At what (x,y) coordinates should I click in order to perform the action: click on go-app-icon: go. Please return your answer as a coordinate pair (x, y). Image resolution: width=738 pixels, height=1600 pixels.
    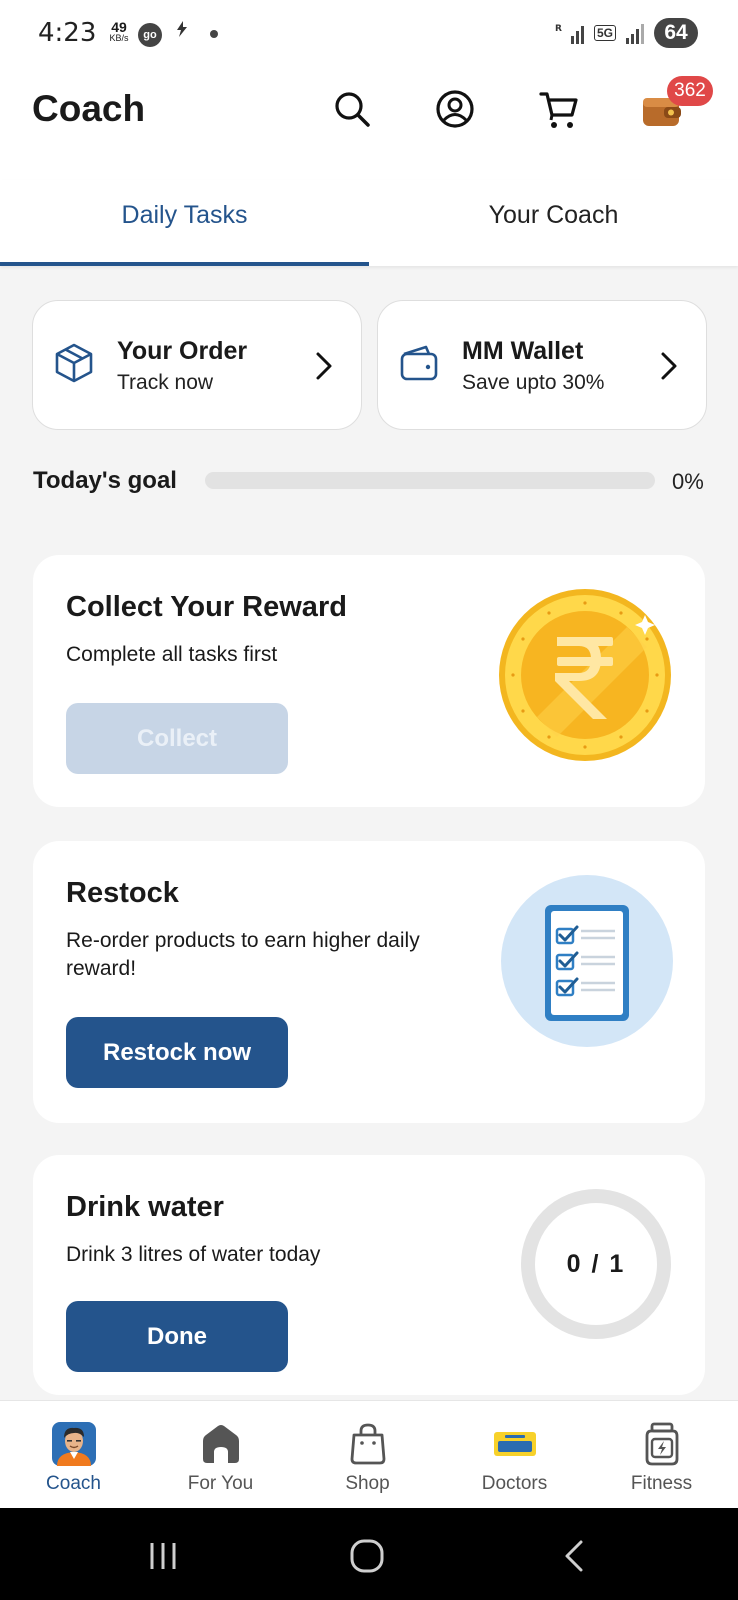
    Looking at the image, I should click on (150, 35).